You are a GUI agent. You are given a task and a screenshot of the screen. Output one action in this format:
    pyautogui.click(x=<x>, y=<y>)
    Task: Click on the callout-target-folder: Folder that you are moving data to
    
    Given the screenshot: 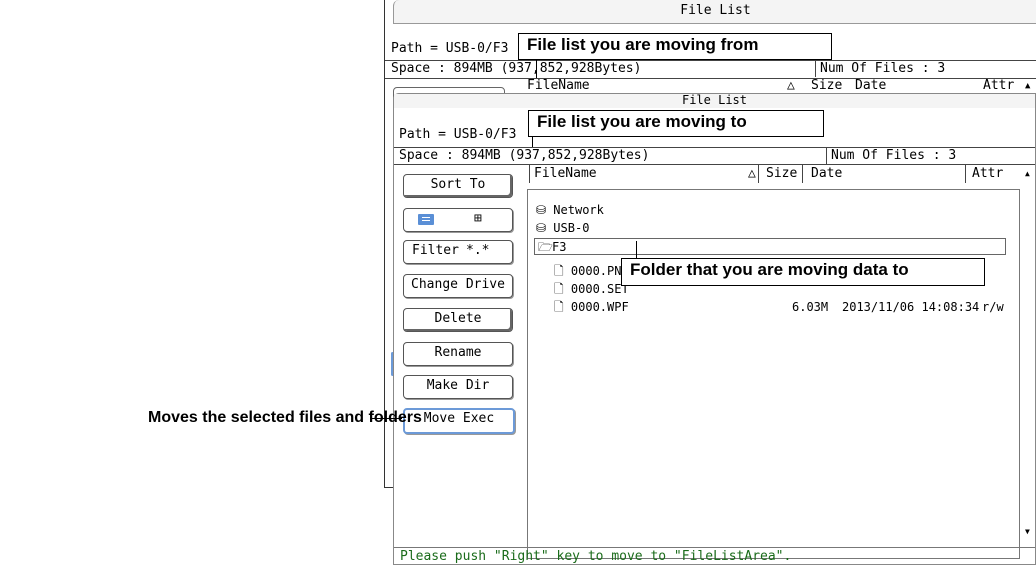 What is the action you would take?
    pyautogui.click(x=803, y=272)
    